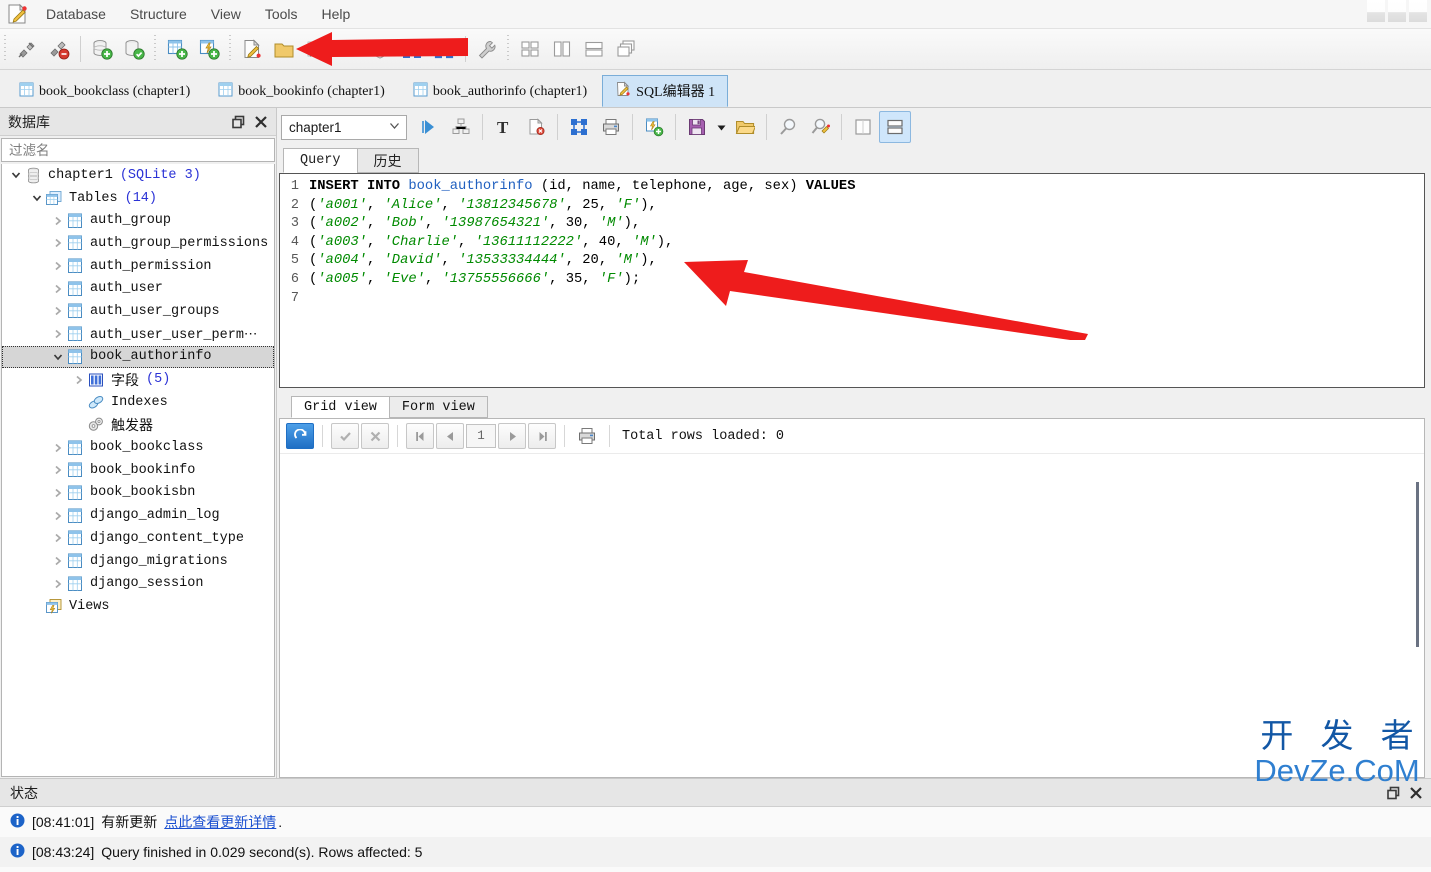 The height and width of the screenshot is (872, 1431). What do you see at coordinates (530, 49) in the screenshot?
I see `tile-windows-button` at bounding box center [530, 49].